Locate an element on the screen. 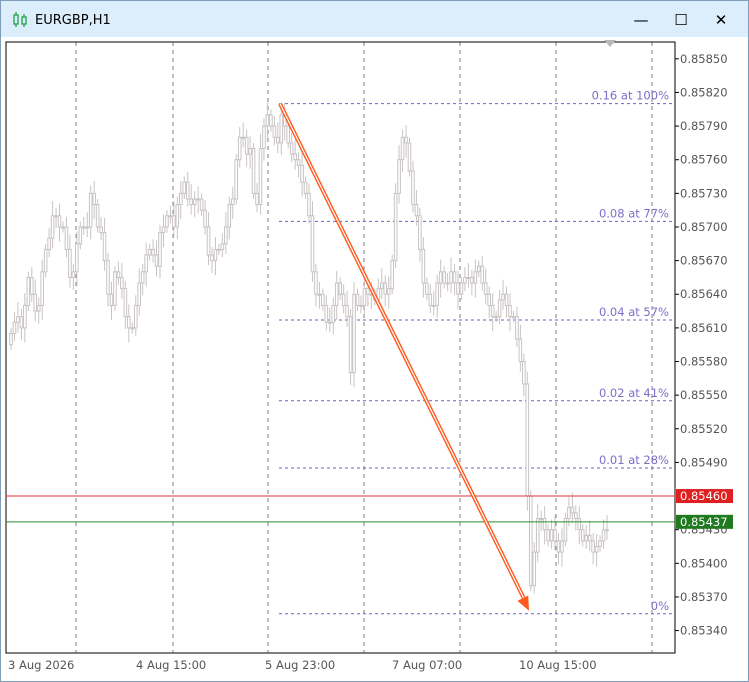 The height and width of the screenshot is (682, 749). bid-price-label: 0.85437 is located at coordinates (704, 522).